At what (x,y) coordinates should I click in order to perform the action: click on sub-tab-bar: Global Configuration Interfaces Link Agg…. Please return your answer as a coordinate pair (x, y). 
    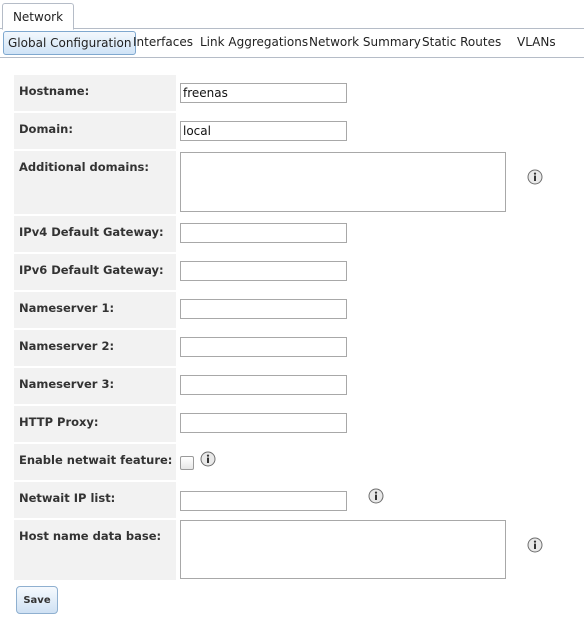
    Looking at the image, I should click on (292, 43).